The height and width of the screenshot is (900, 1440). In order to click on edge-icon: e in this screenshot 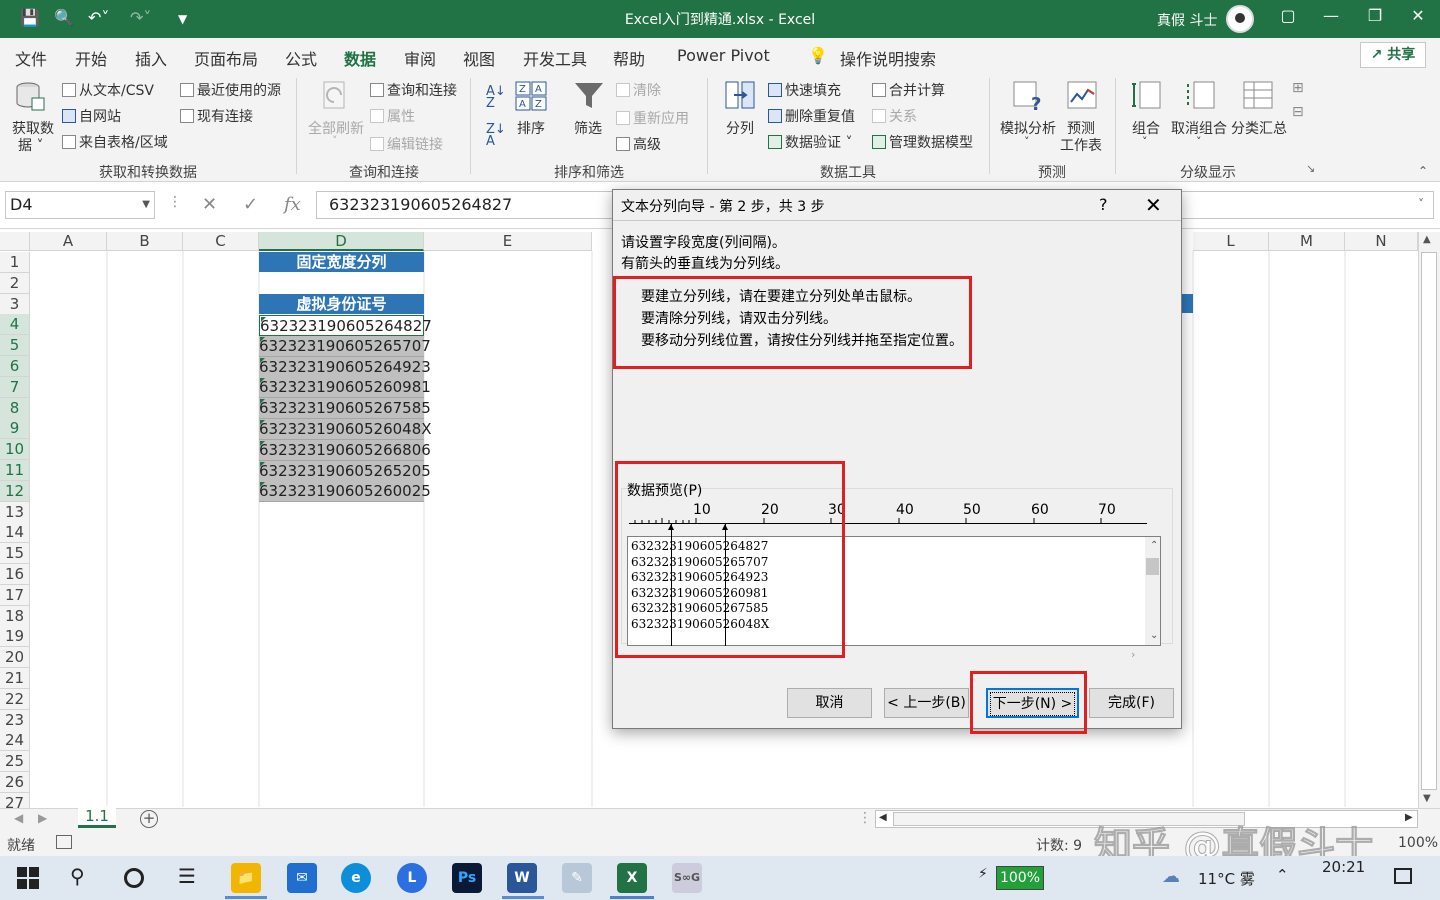, I will do `click(356, 878)`.